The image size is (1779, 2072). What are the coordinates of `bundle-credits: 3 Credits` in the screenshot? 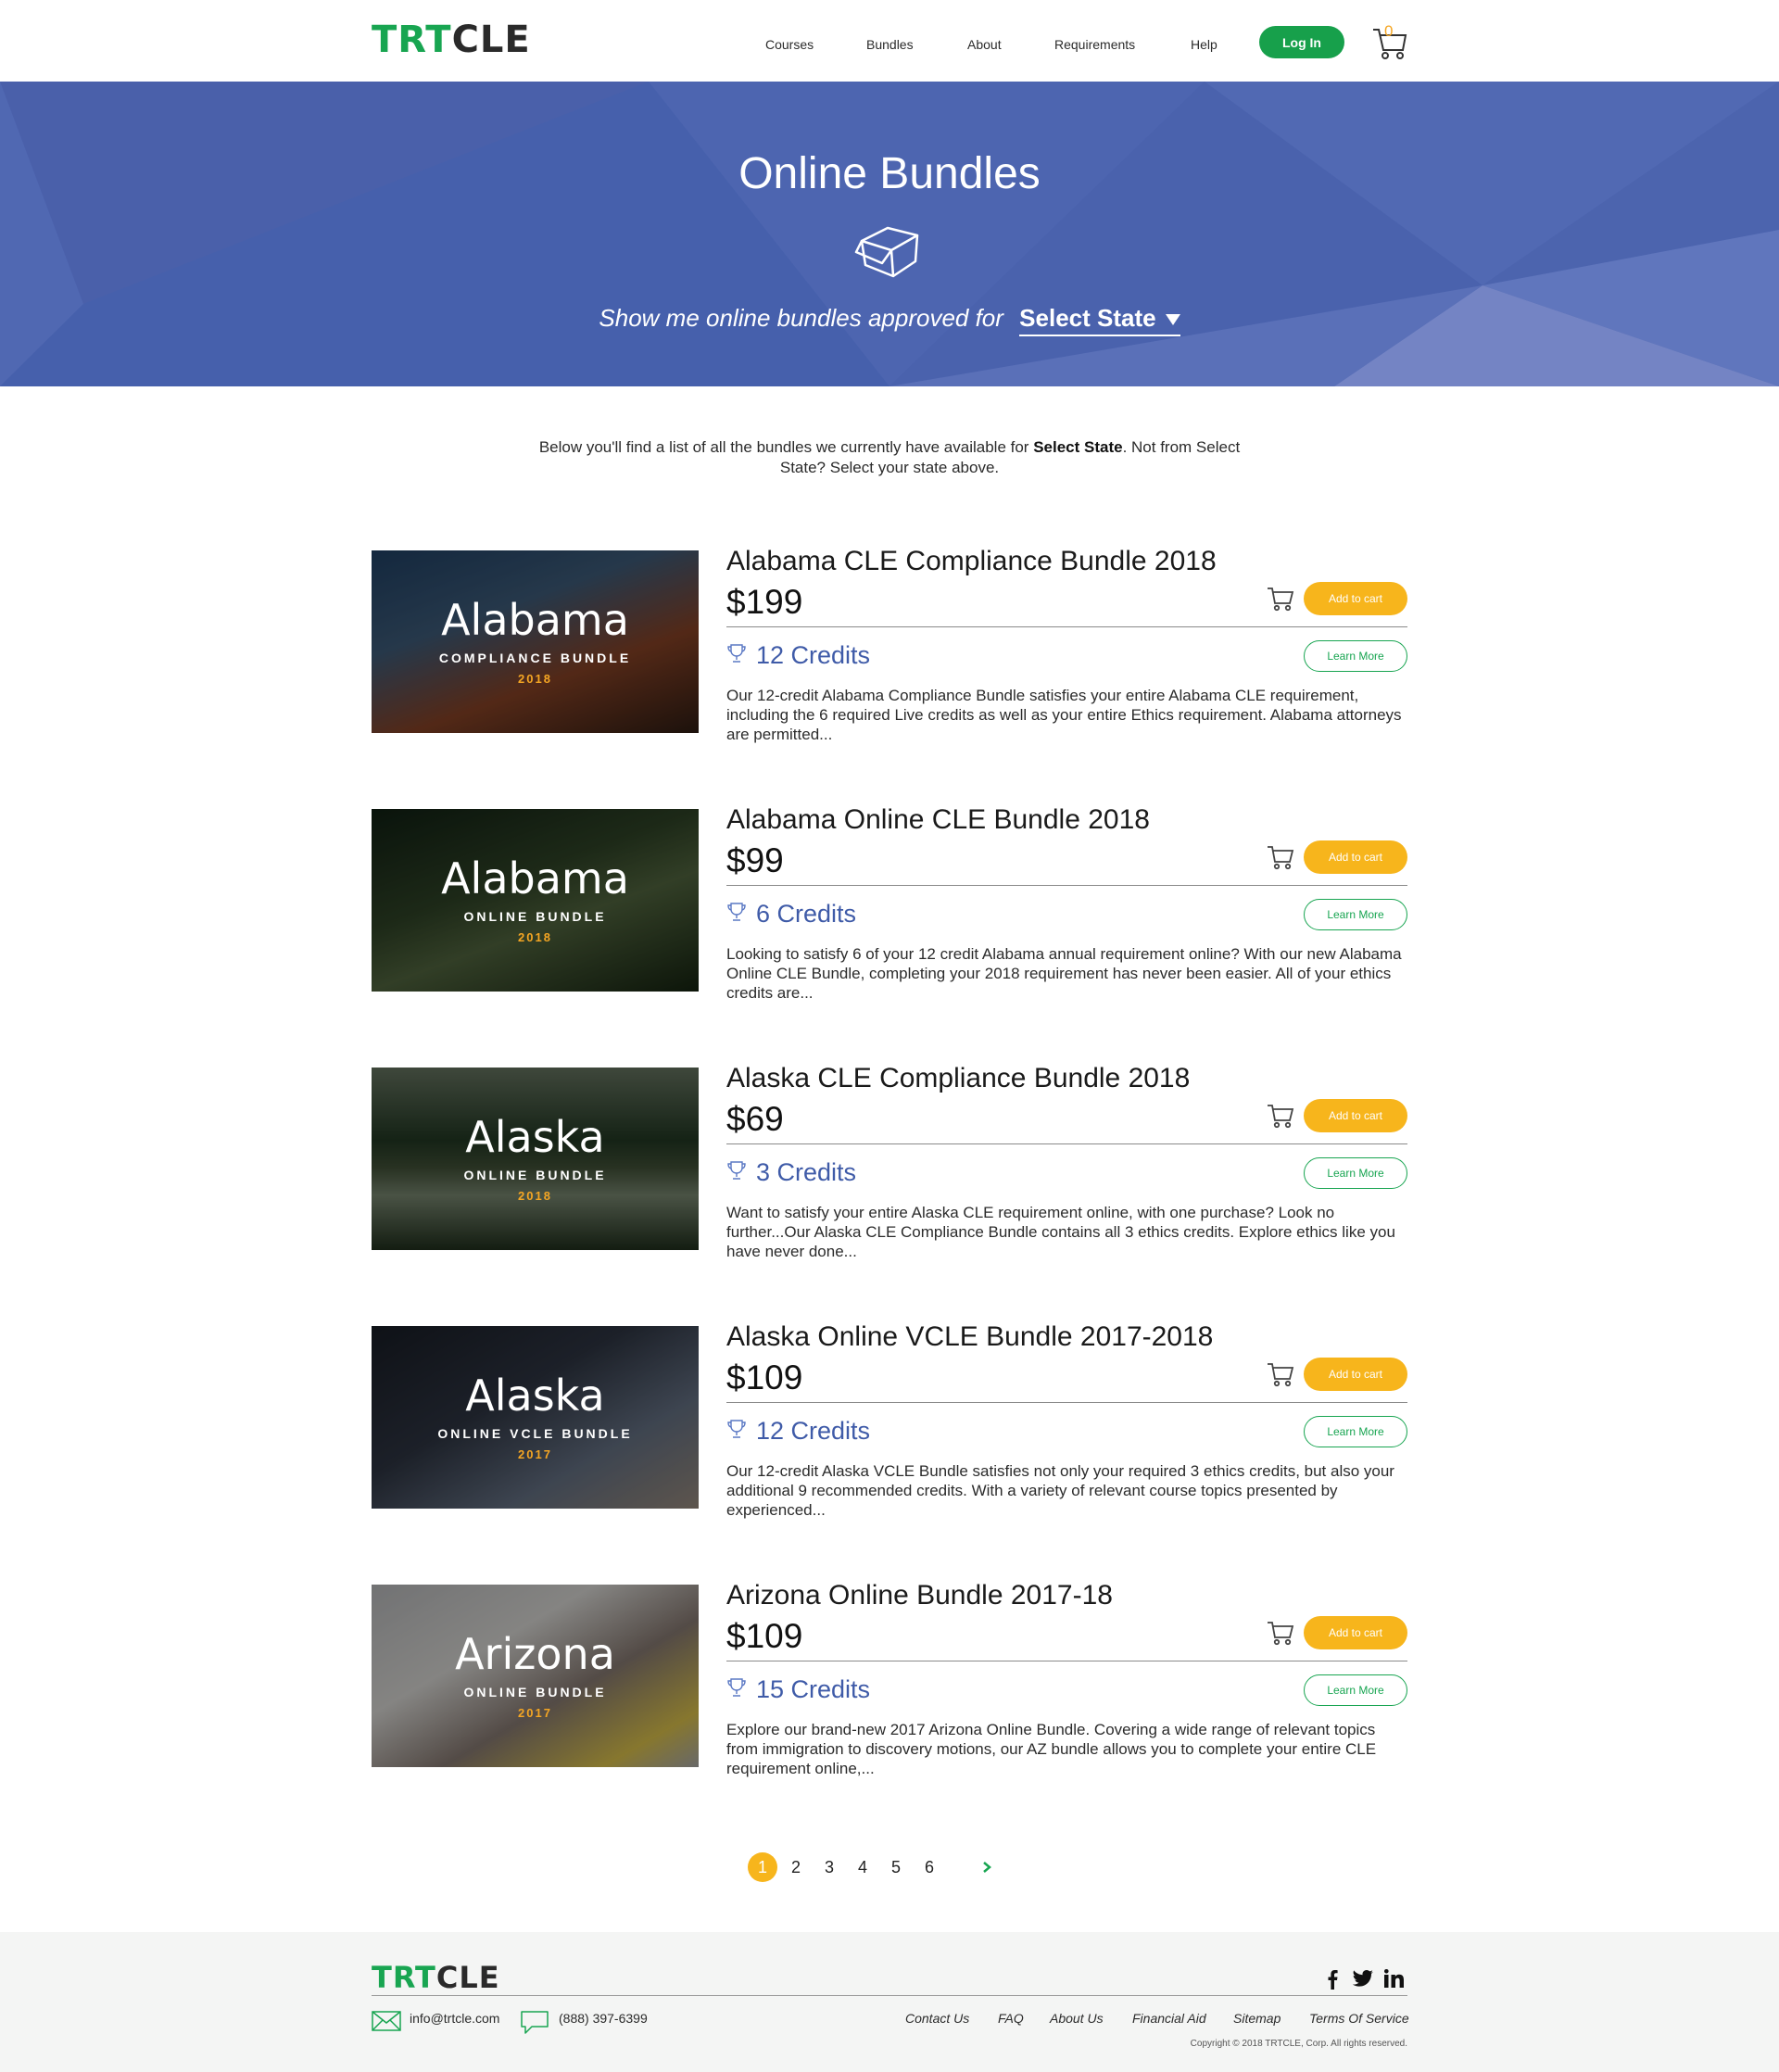 It's located at (806, 1172).